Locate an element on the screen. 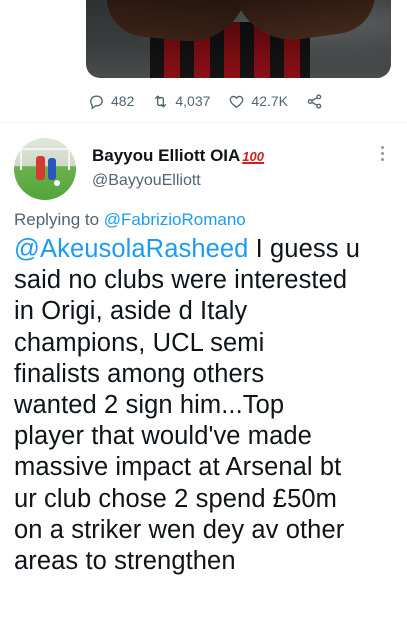  tweet-line: finalists among others is located at coordinates (139, 373).